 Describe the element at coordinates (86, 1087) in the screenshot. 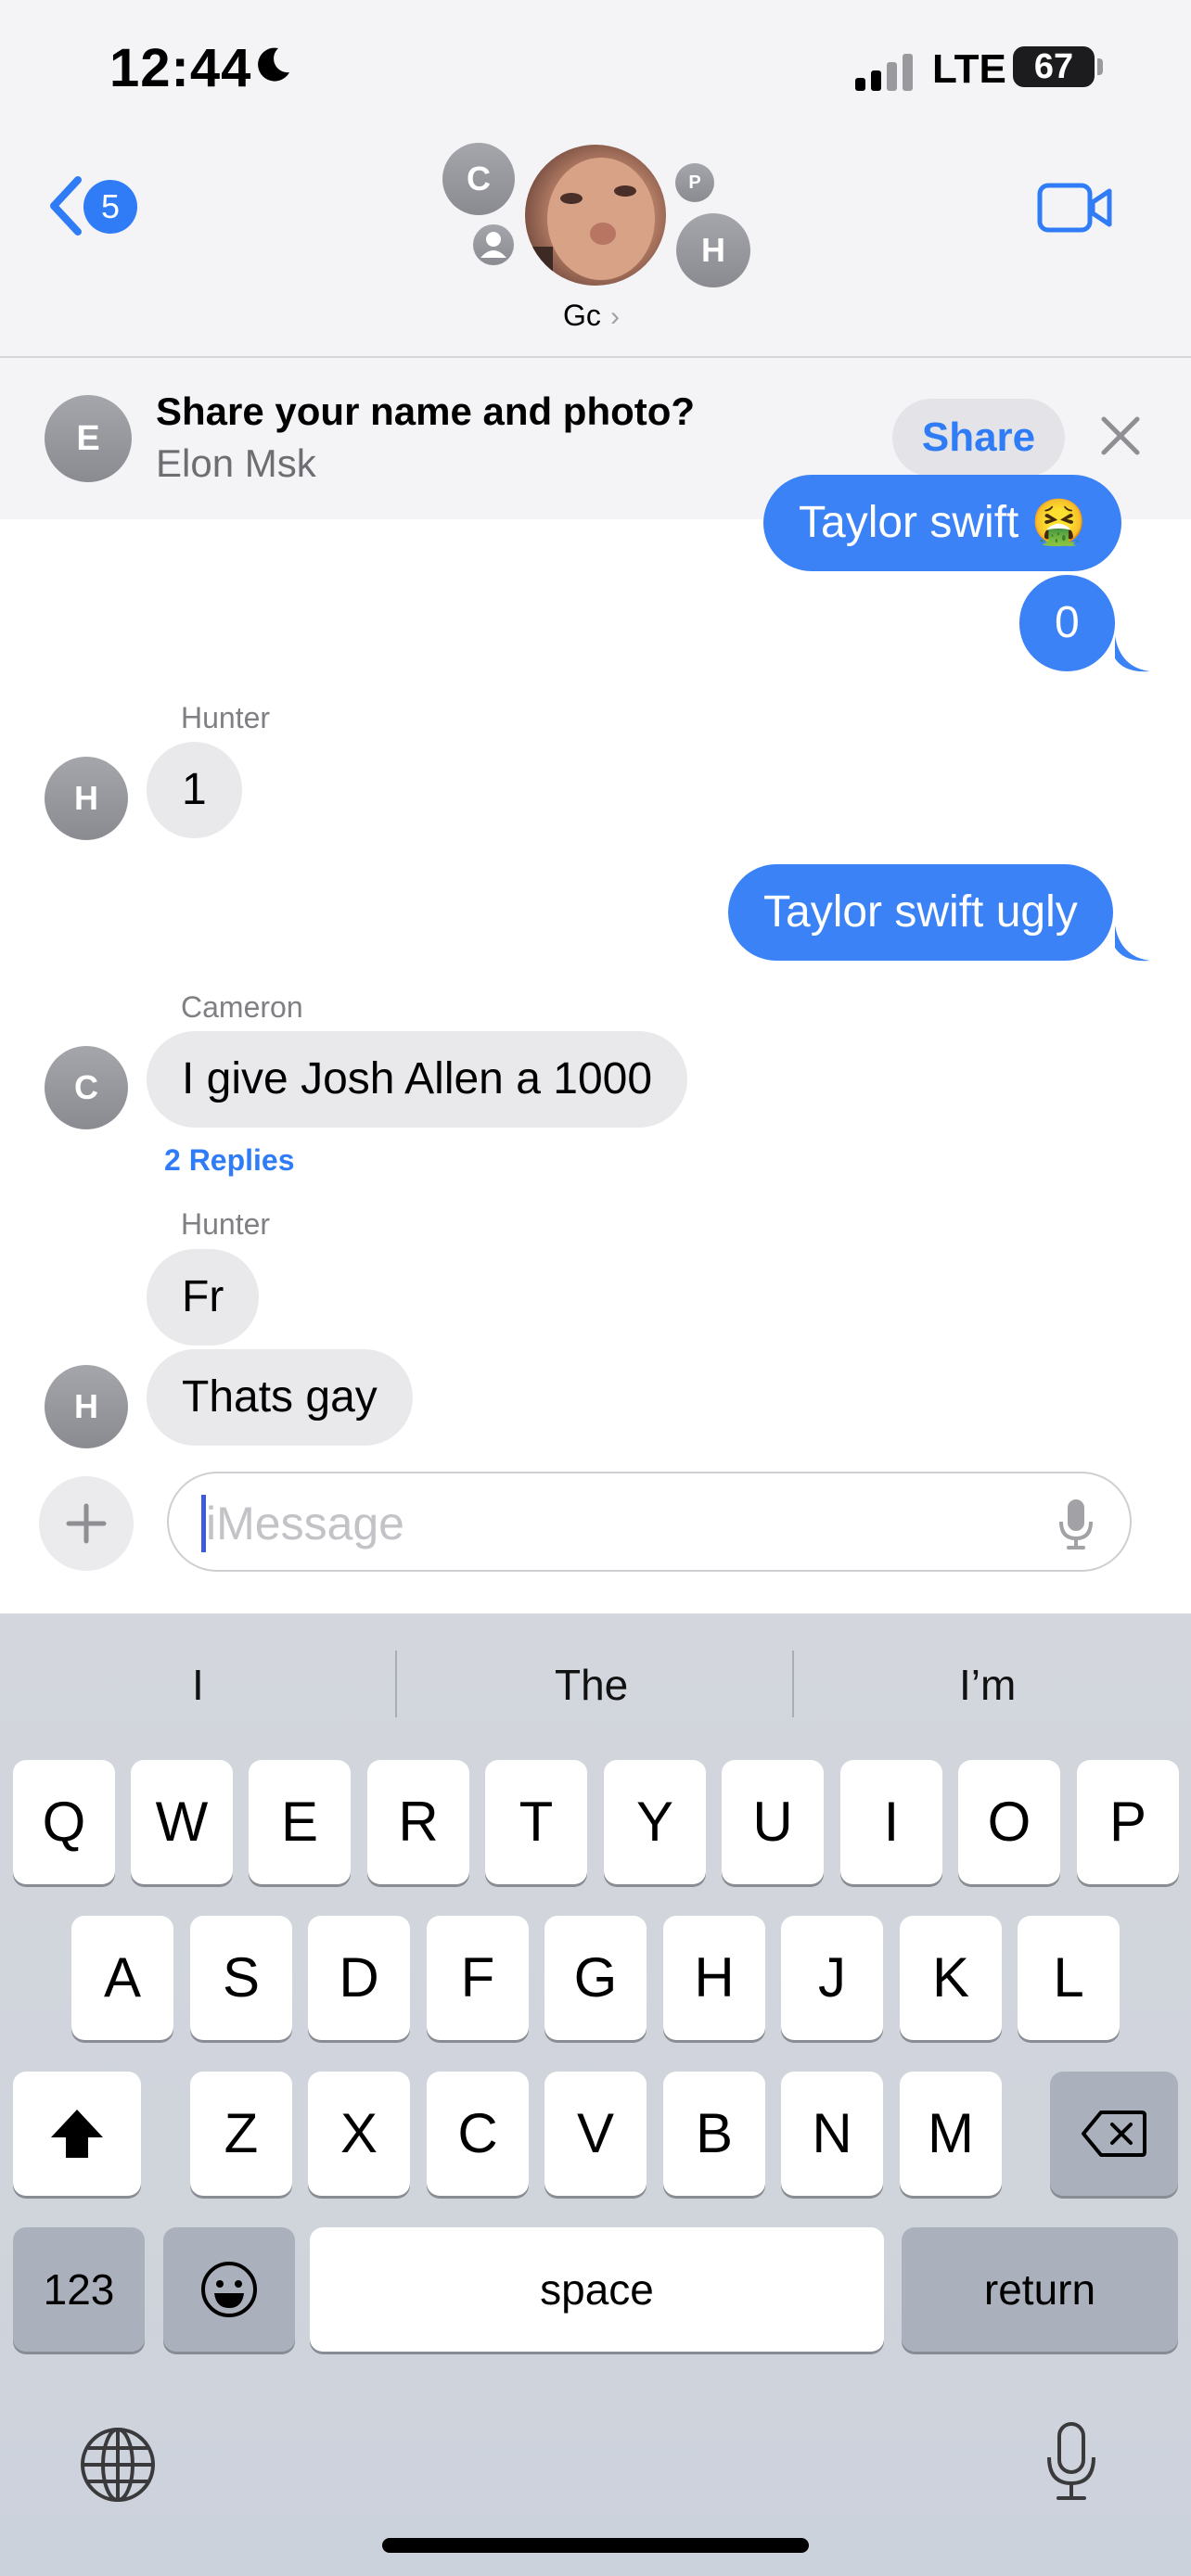

I see `sender-avatar: C` at that location.